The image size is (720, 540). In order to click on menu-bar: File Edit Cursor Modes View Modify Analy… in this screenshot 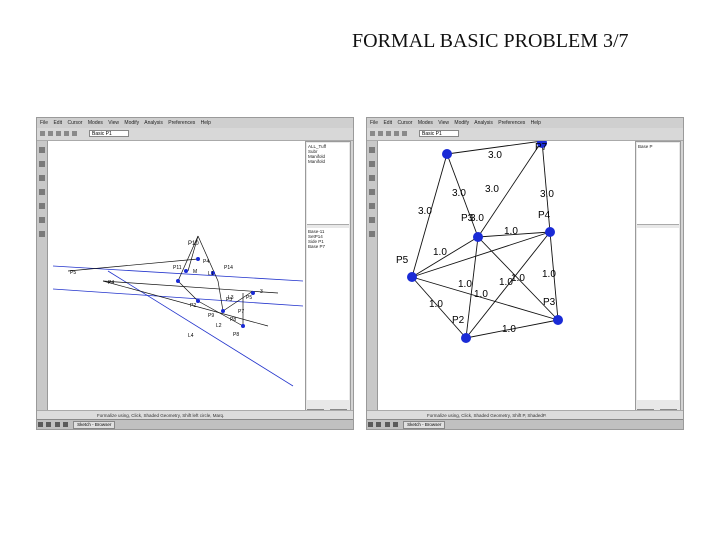, I will do `click(195, 123)`.